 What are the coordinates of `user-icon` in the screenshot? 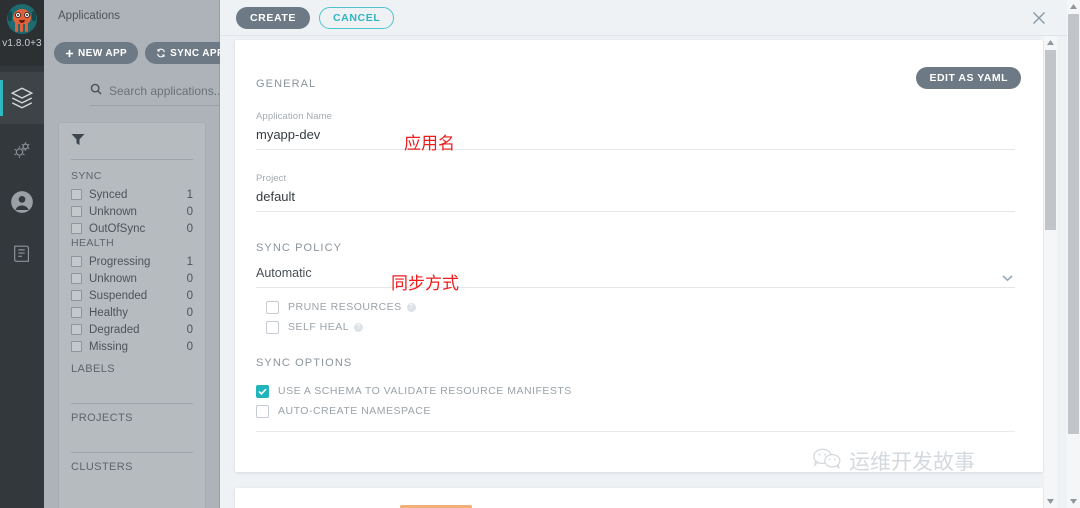 It's located at (22, 202).